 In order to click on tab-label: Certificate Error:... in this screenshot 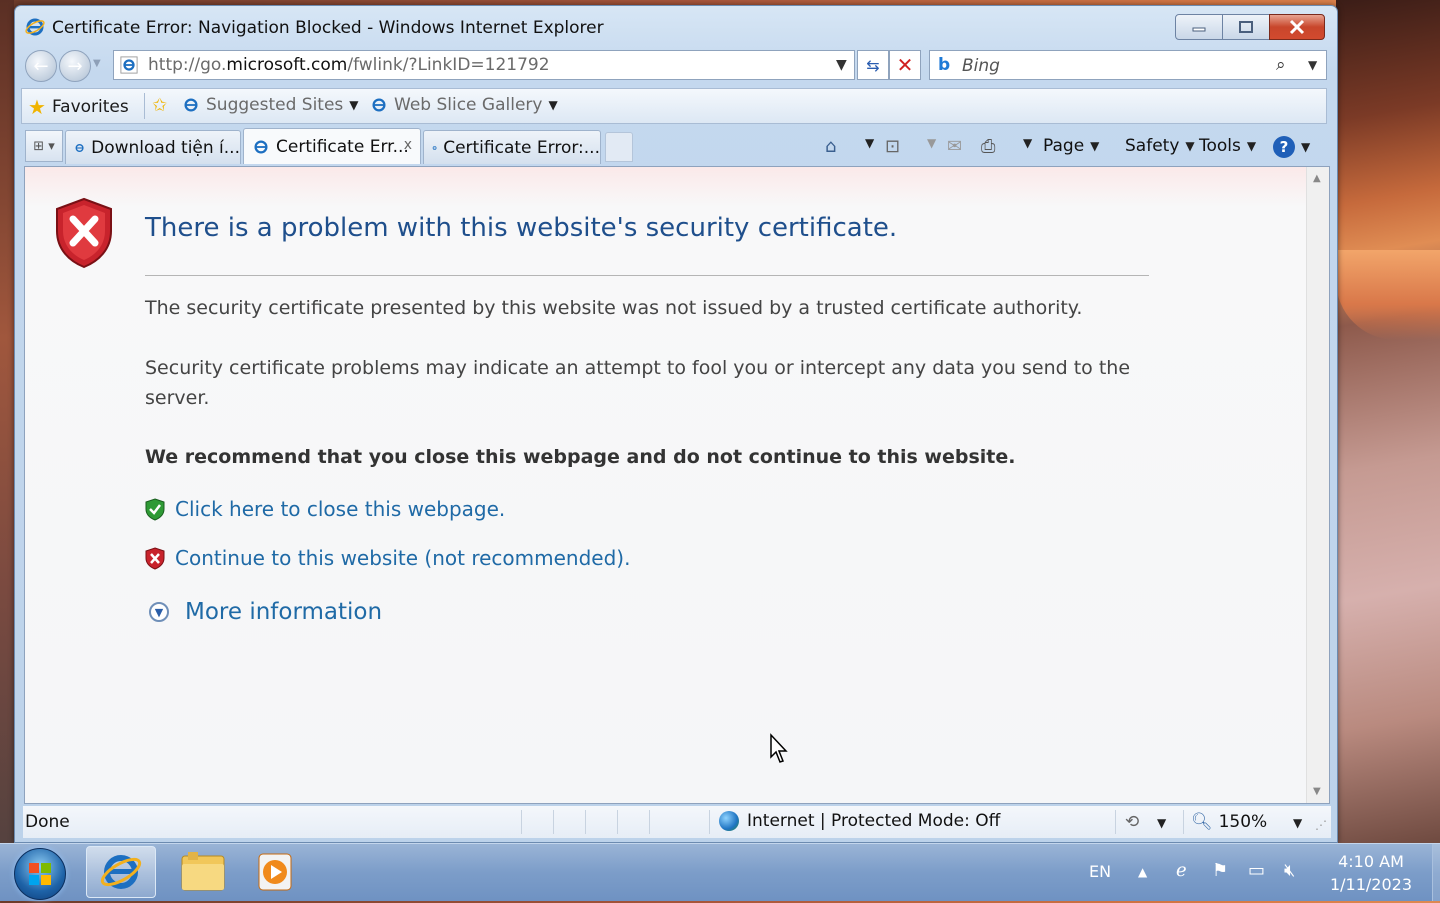, I will do `click(521, 147)`.